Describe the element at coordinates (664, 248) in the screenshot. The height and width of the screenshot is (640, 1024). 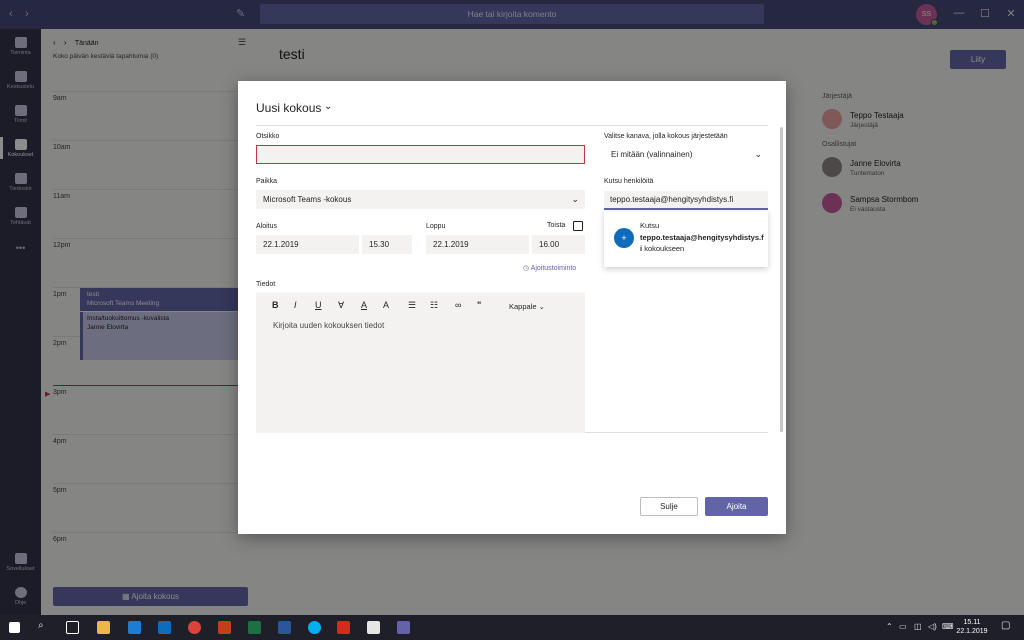
I see `suggestion-suffix: kokoukseen` at that location.